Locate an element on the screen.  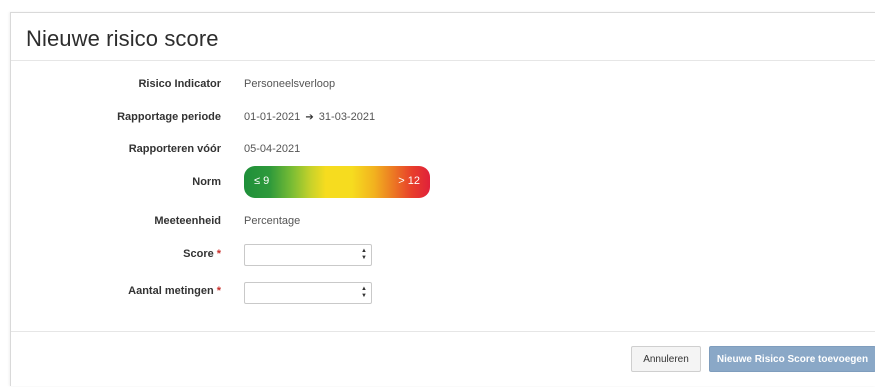
arrow-right-icon: ➔ is located at coordinates (309, 117).